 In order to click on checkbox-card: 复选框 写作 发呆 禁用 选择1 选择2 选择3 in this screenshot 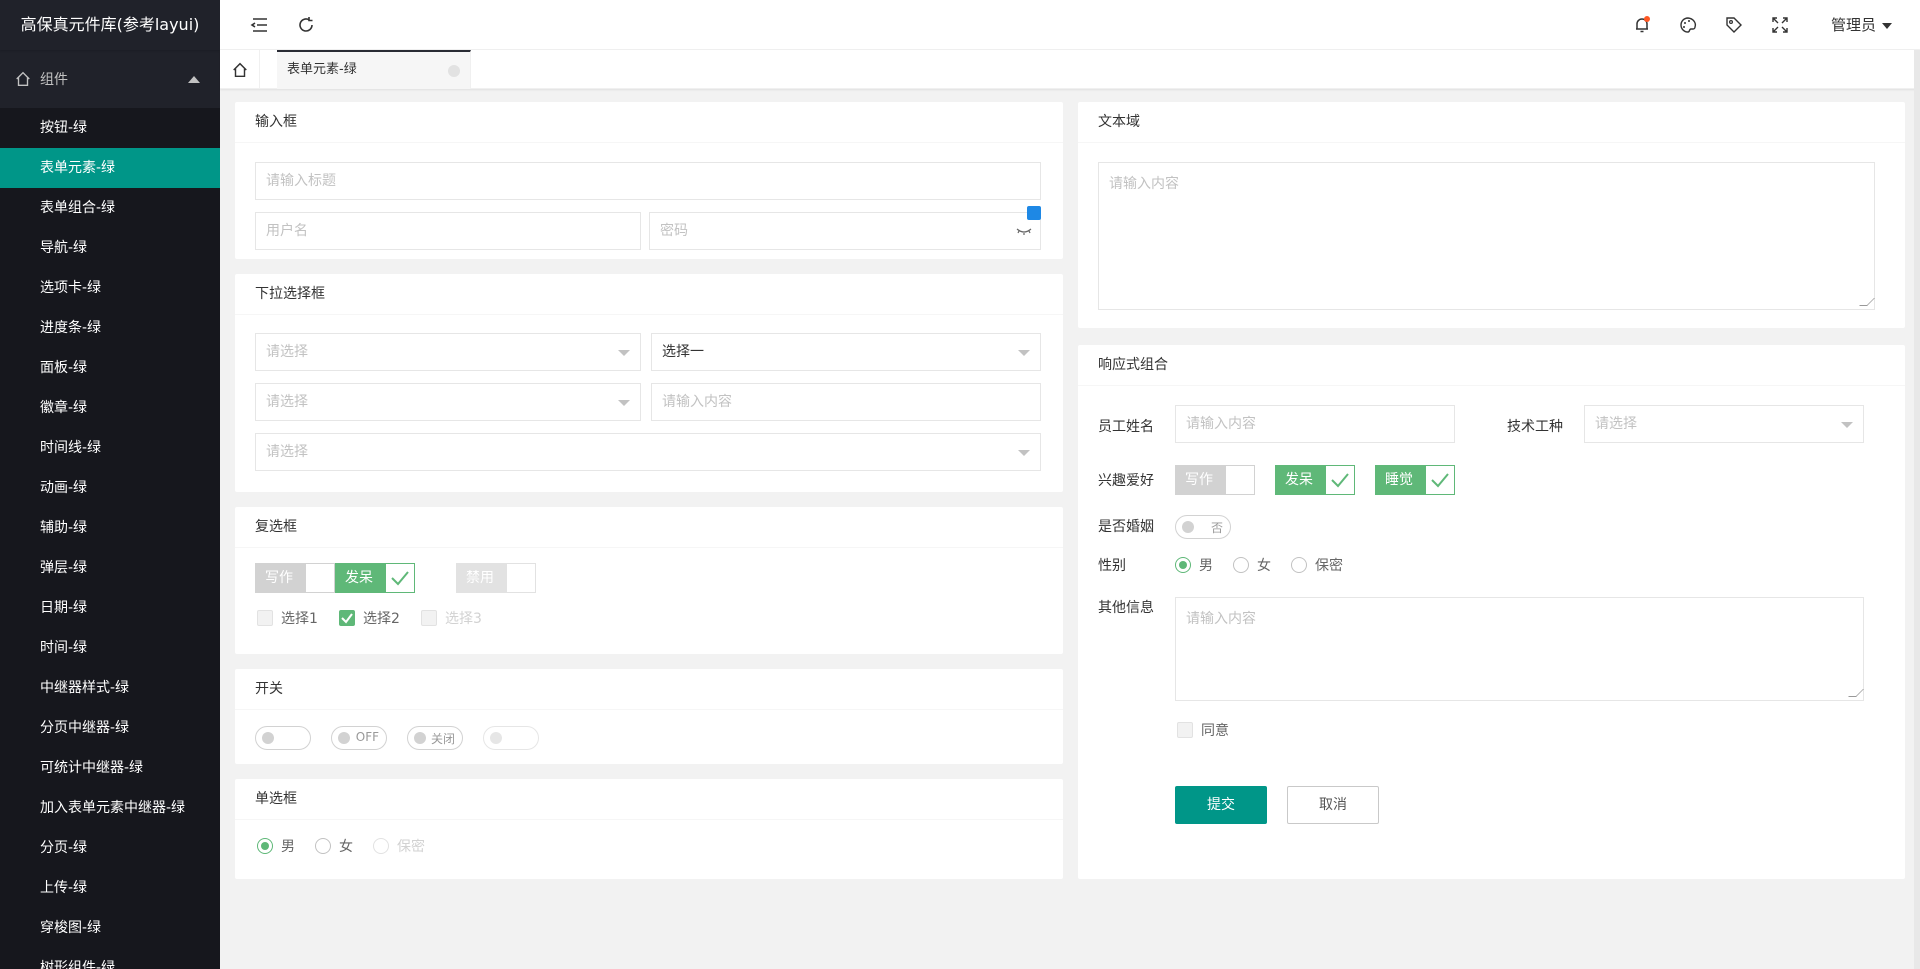, I will do `click(649, 580)`.